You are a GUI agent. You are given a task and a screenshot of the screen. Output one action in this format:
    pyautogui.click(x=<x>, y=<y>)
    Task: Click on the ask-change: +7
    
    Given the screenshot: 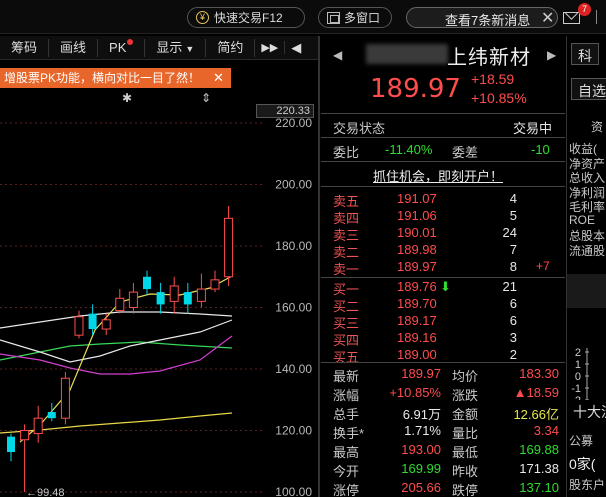 What is the action you would take?
    pyautogui.click(x=543, y=266)
    